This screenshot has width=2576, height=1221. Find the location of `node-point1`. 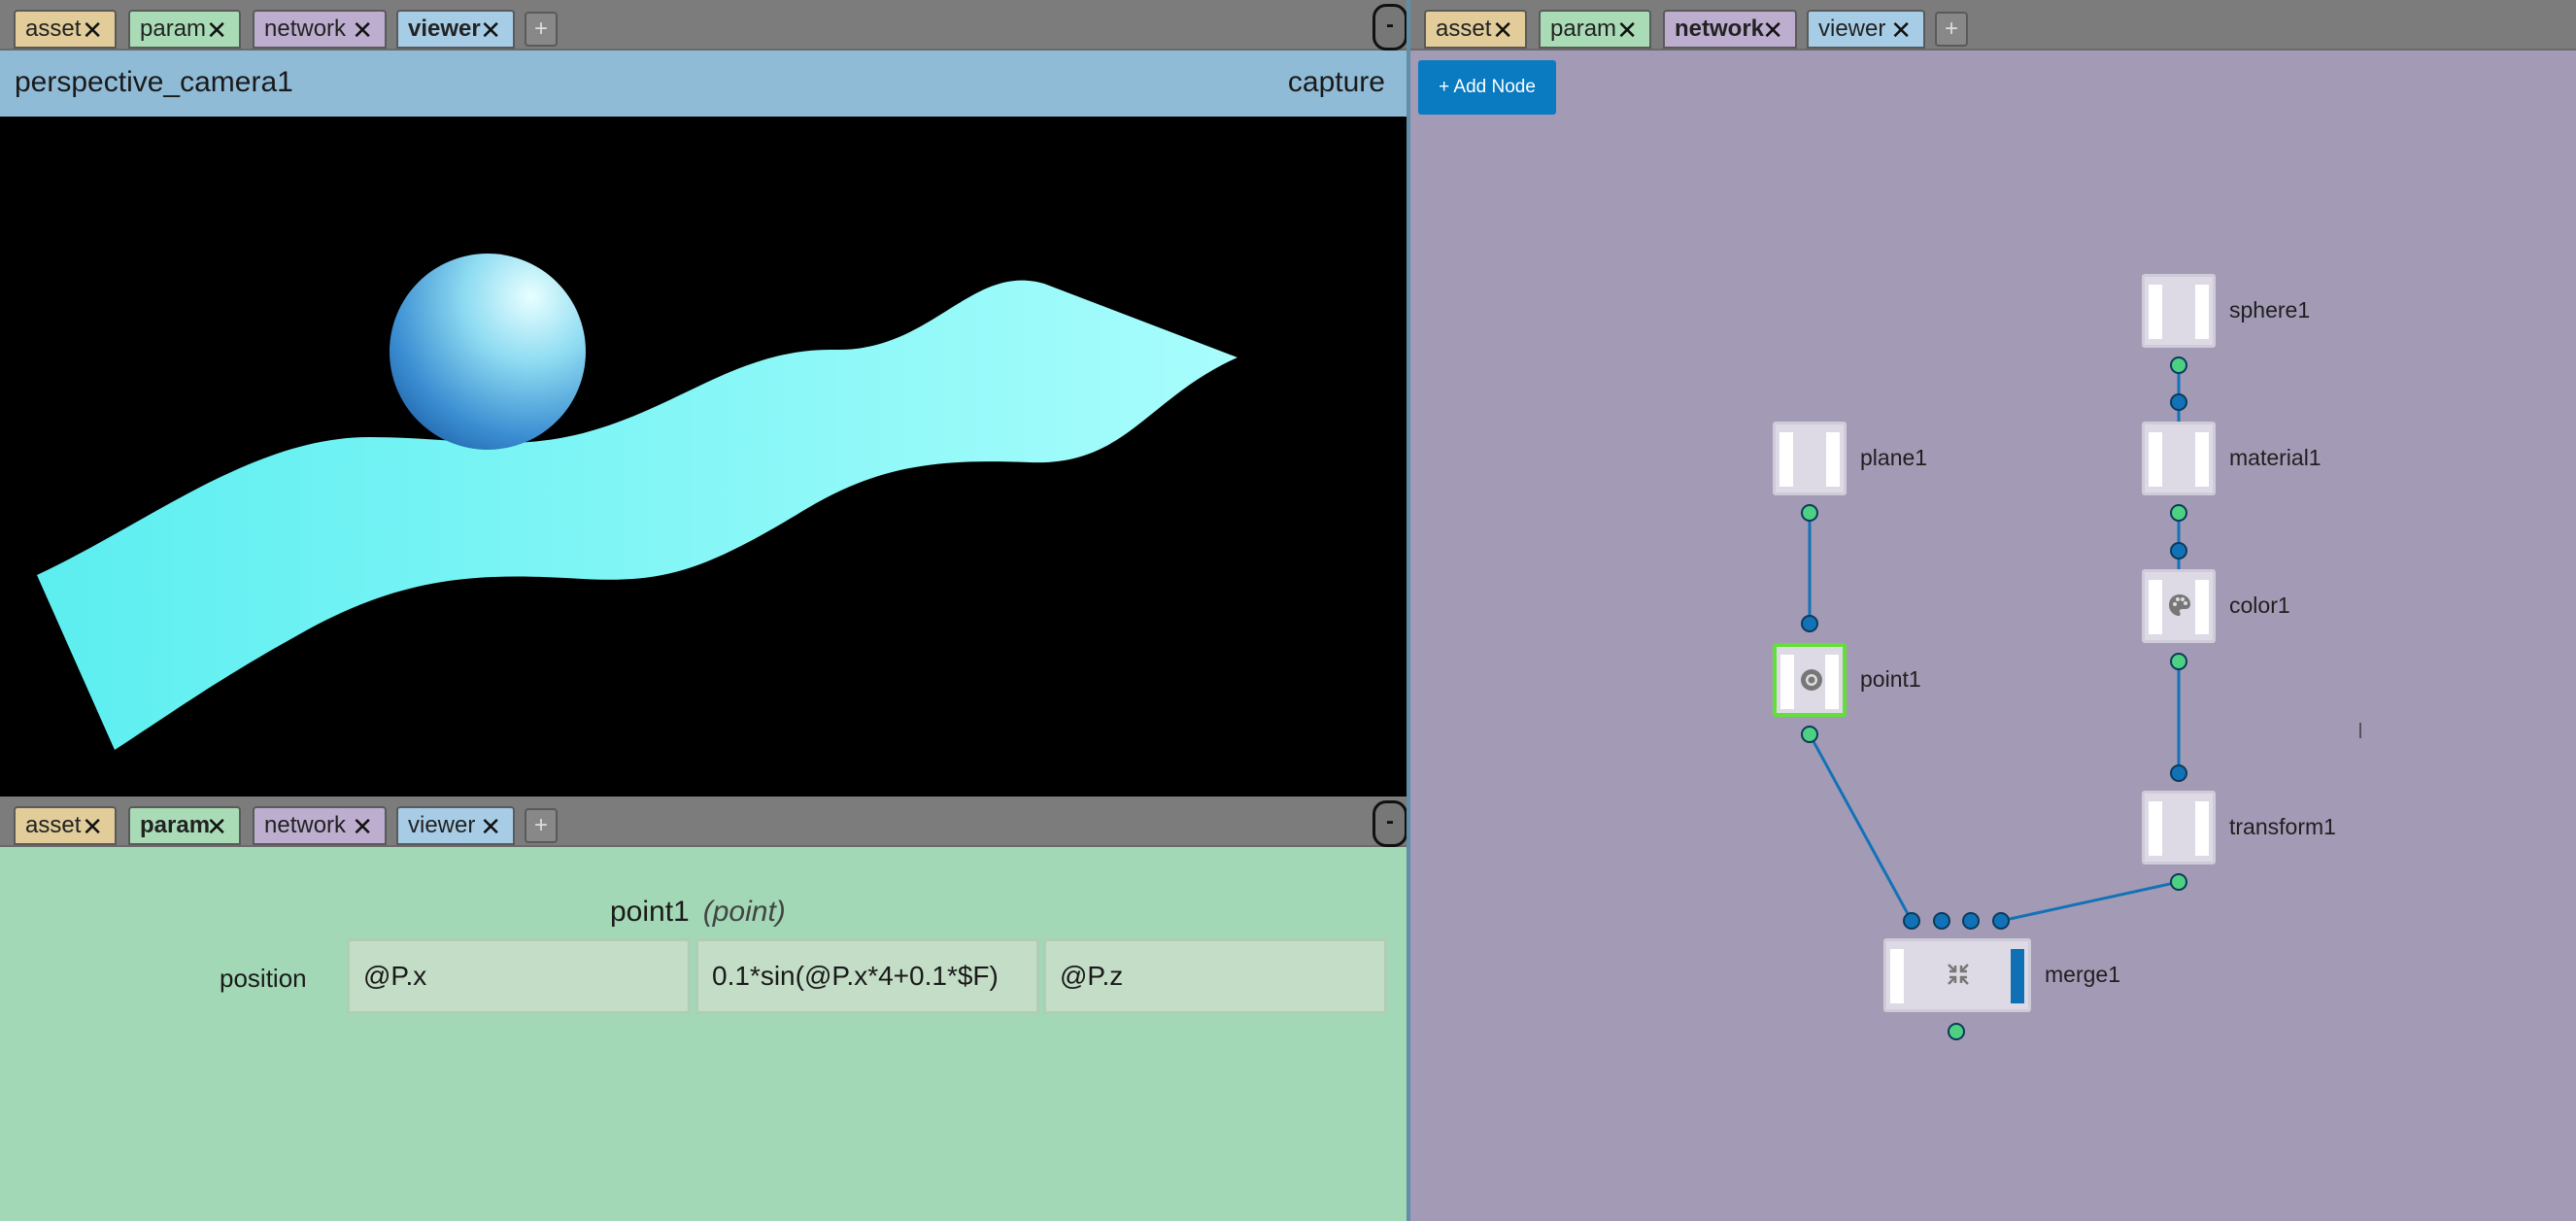

node-point1 is located at coordinates (1810, 680).